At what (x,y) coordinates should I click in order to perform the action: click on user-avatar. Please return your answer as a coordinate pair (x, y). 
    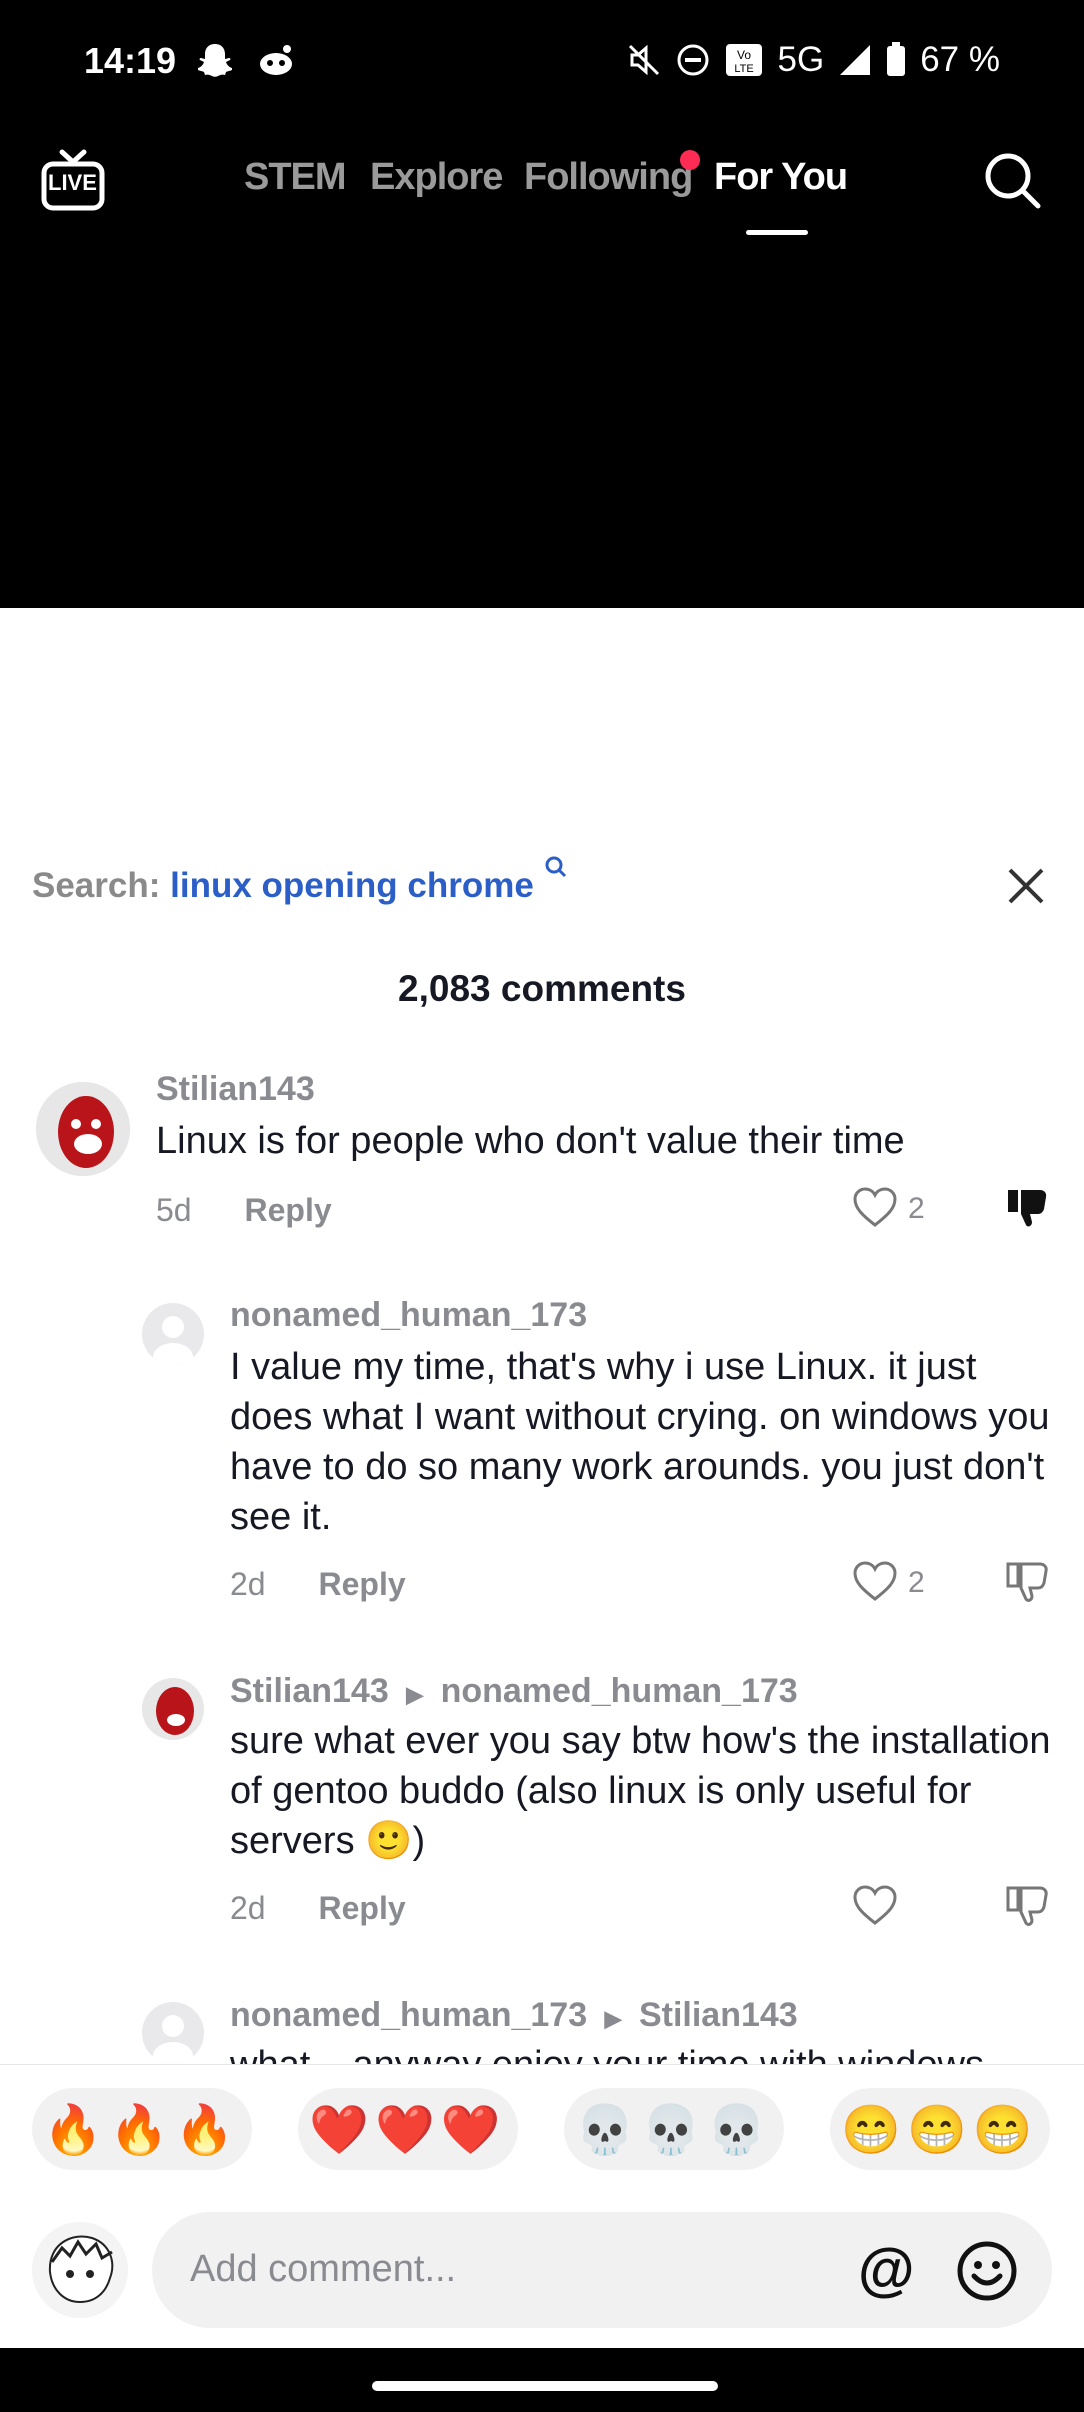
    Looking at the image, I should click on (80, 2270).